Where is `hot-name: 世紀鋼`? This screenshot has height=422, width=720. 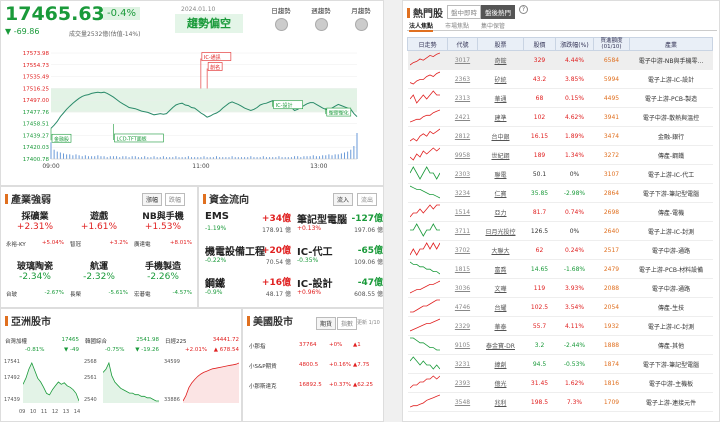
hot-name: 世紀鋼 is located at coordinates (500, 155).